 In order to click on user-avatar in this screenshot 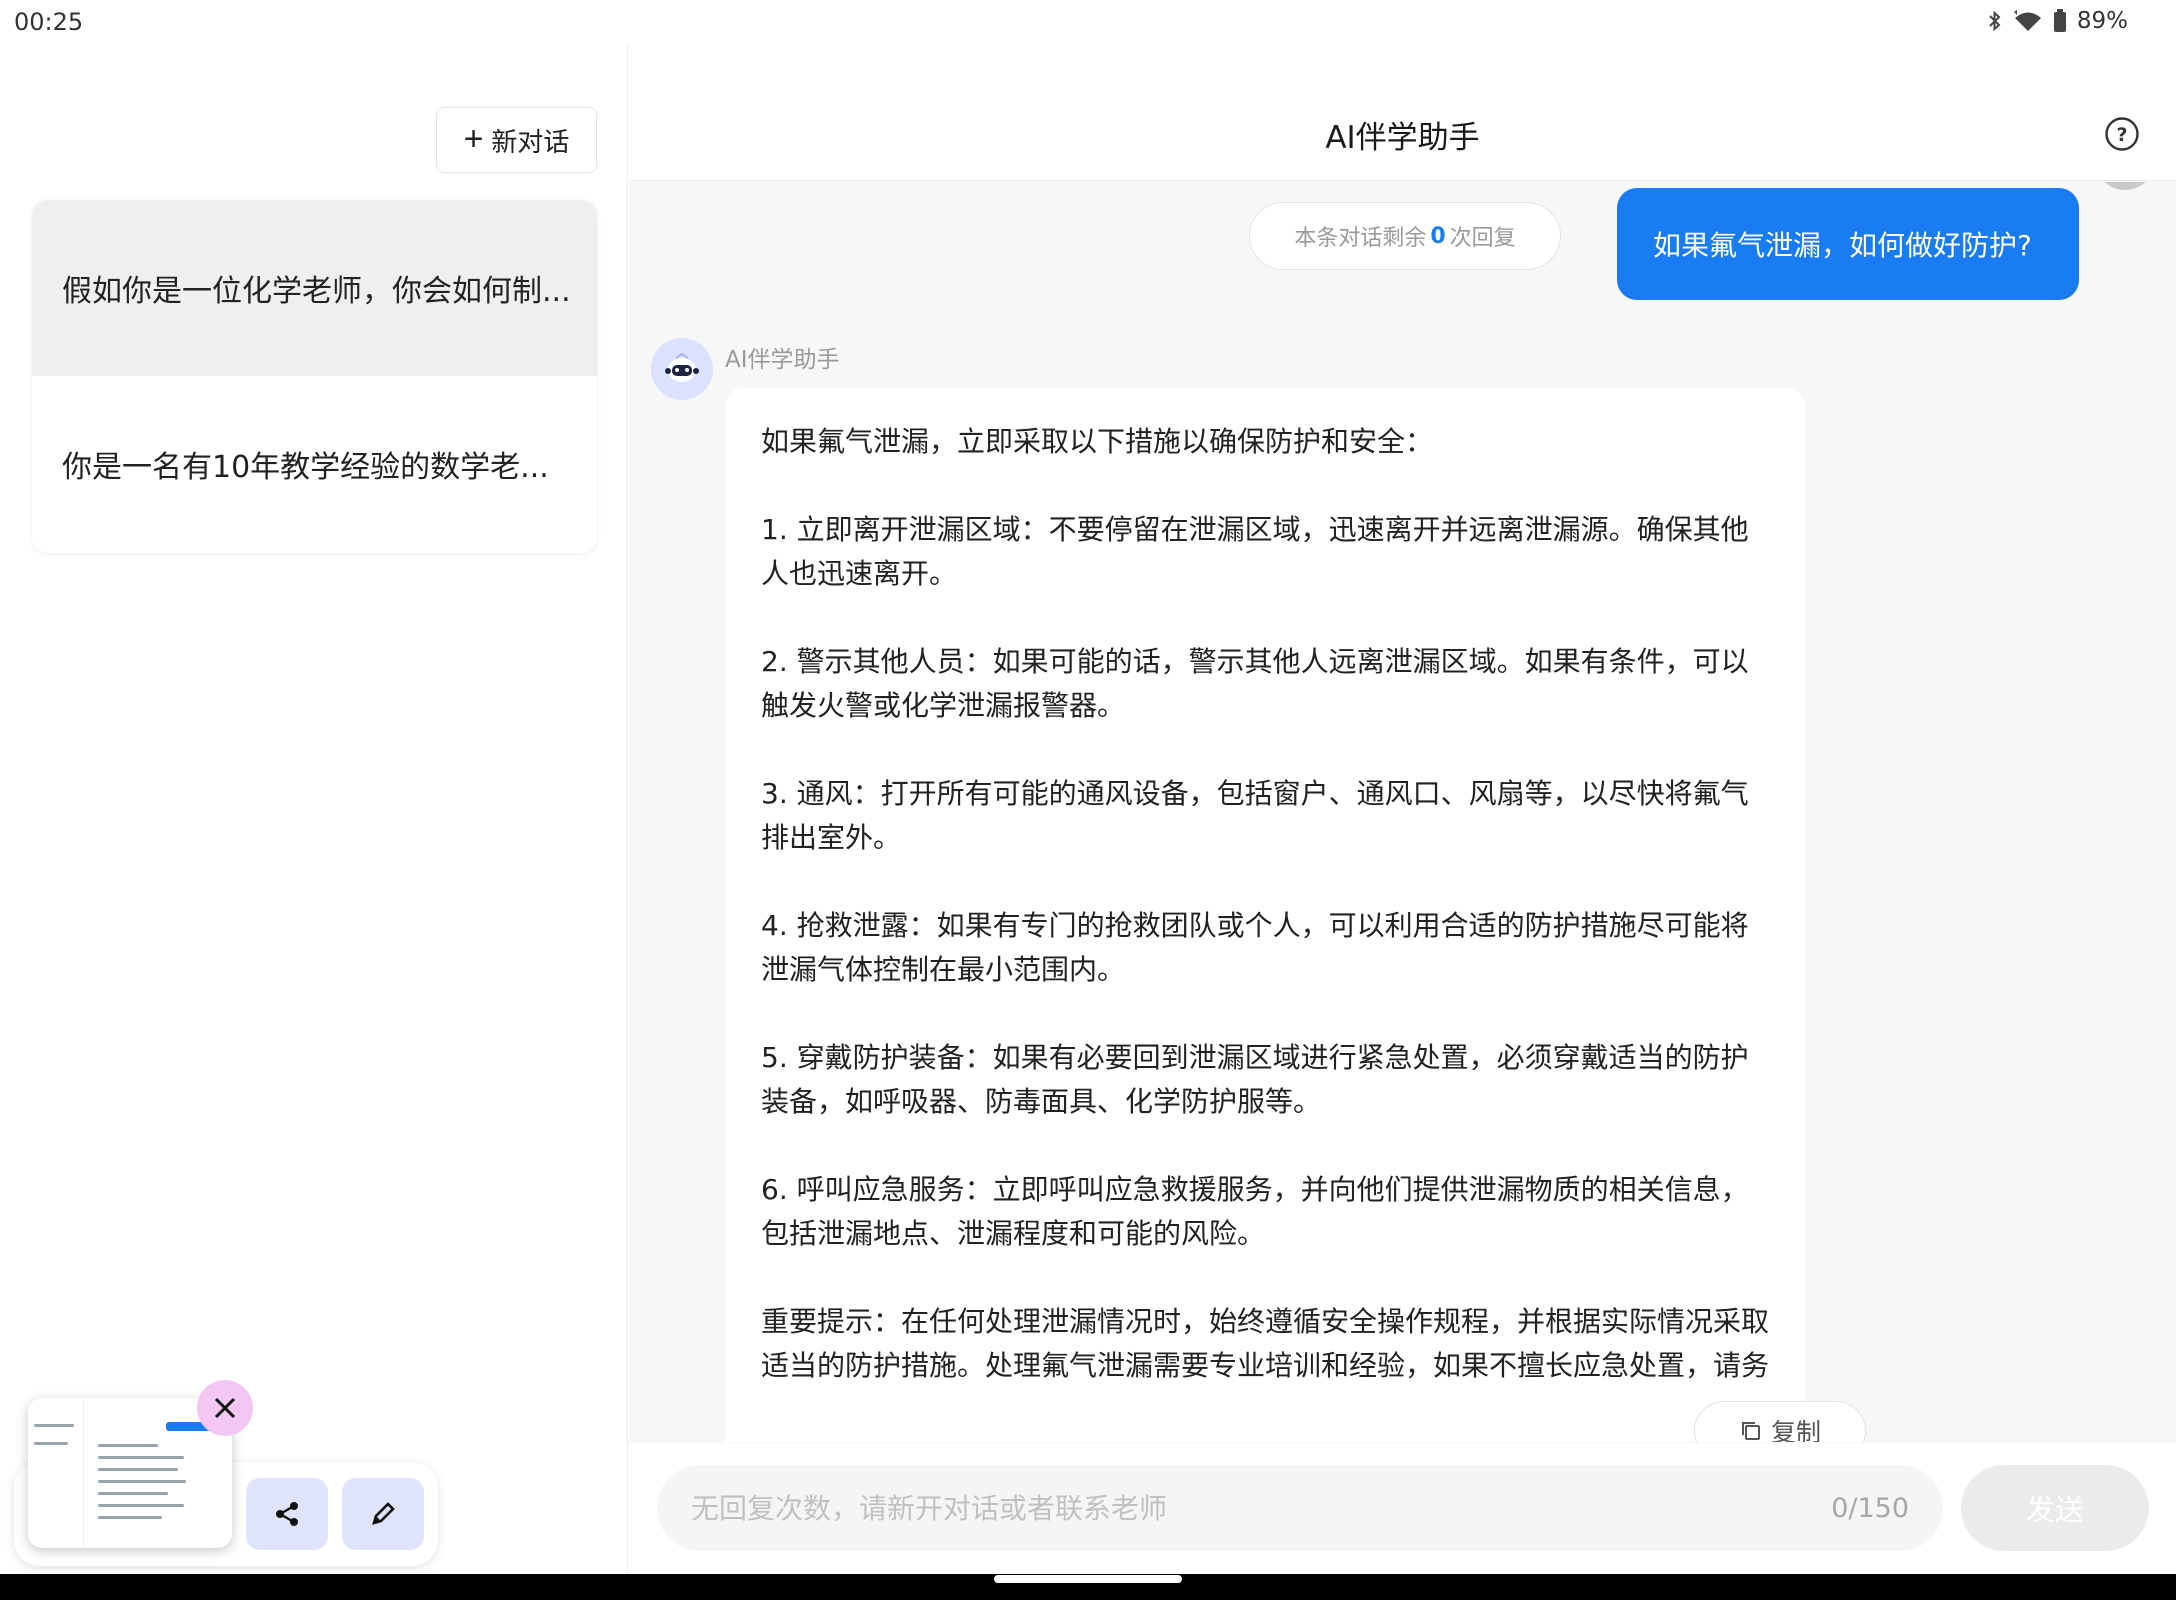, I will do `click(2125, 186)`.